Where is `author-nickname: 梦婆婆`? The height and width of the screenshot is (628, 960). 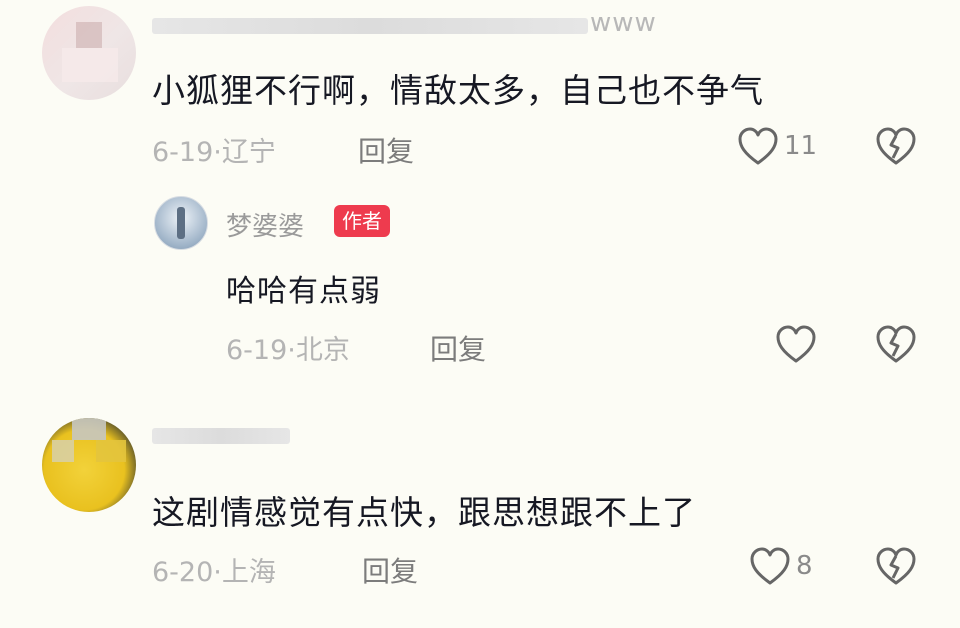 author-nickname: 梦婆婆 is located at coordinates (265, 224).